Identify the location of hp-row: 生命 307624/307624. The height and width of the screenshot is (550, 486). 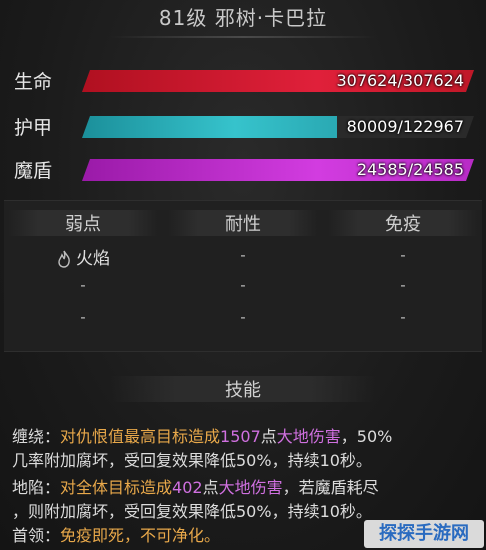
(243, 81).